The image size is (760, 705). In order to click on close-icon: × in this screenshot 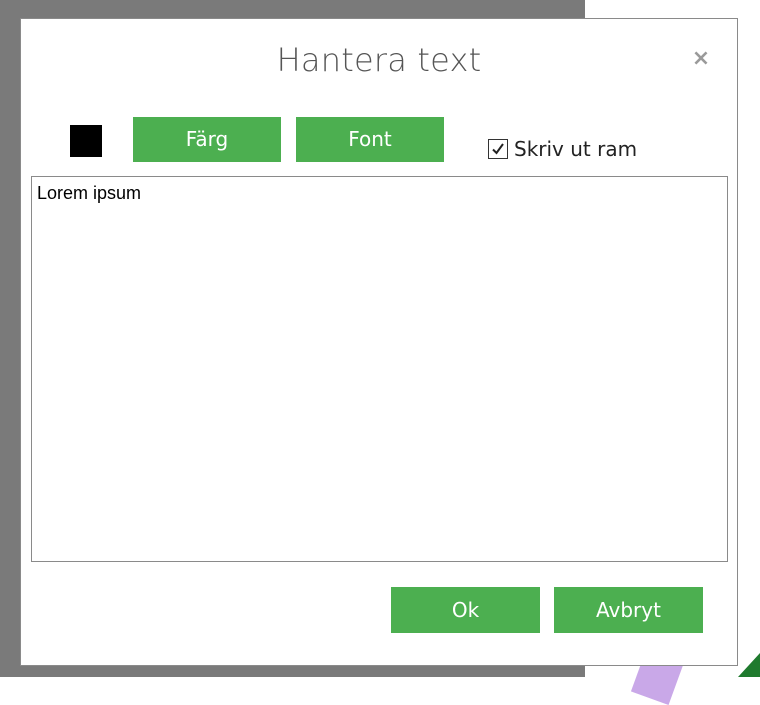, I will do `click(701, 59)`.